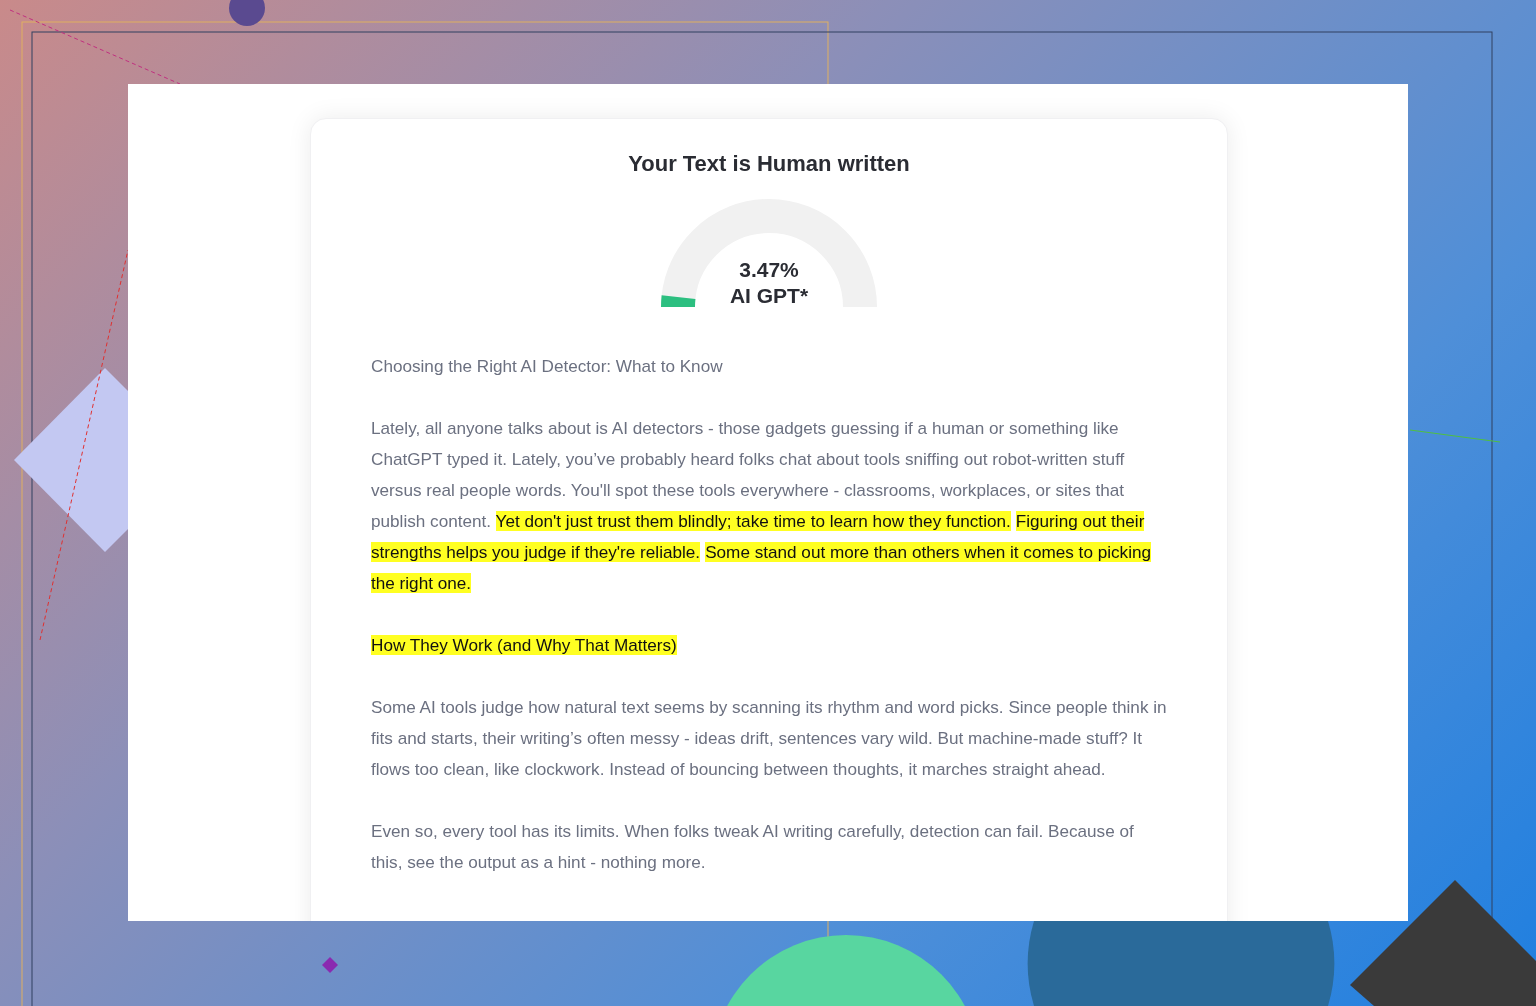 The image size is (1536, 1006). I want to click on diamond-shape, so click(330, 965).